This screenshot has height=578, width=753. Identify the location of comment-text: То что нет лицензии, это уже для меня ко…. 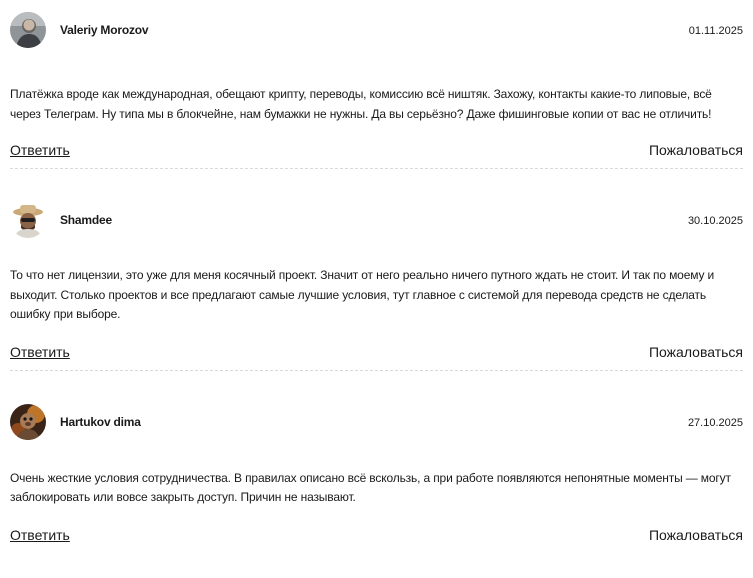
(362, 294).